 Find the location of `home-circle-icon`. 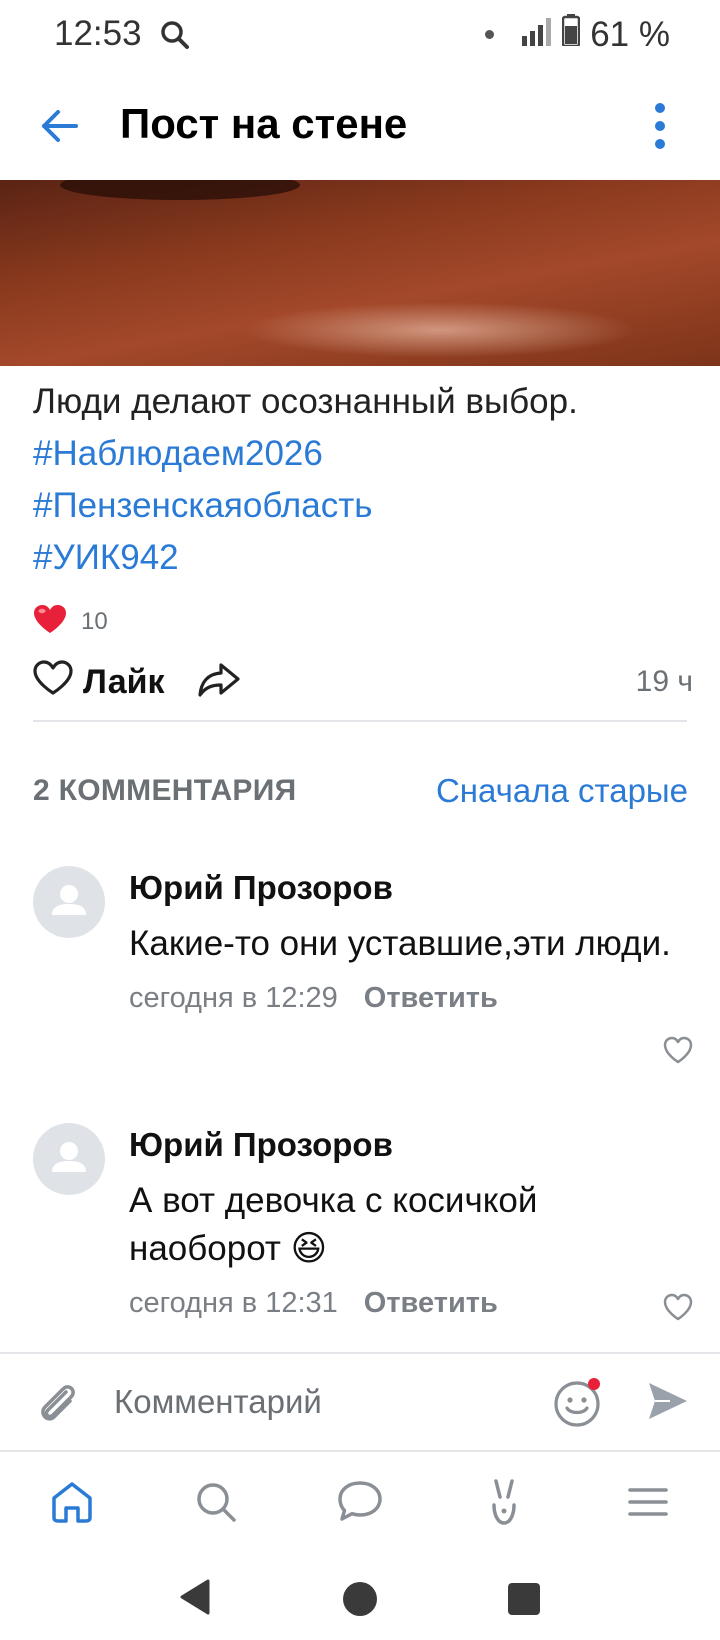

home-circle-icon is located at coordinates (360, 1599).